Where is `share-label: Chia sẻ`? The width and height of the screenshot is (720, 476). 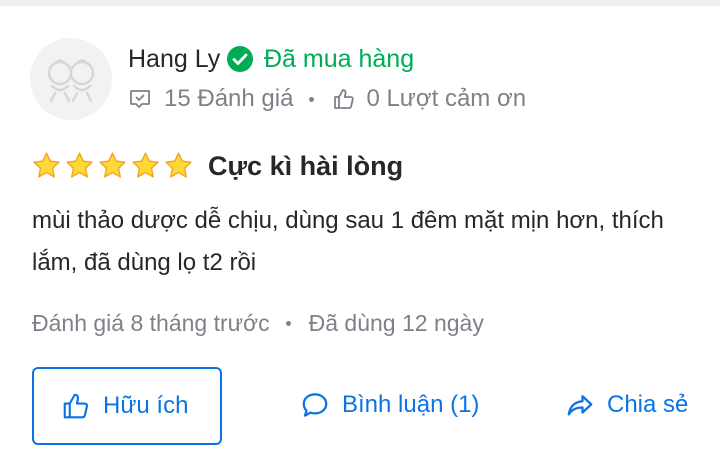 share-label: Chia sẻ is located at coordinates (648, 404).